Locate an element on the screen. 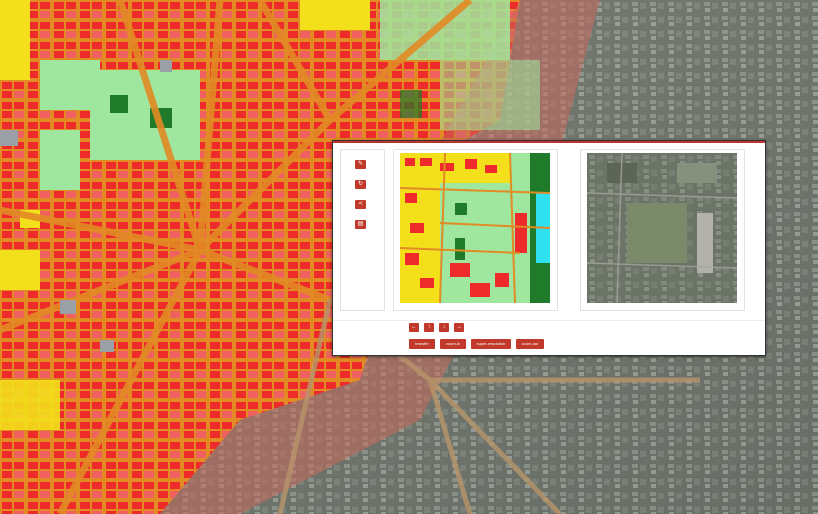  arrow-right-button: → is located at coordinates (459, 327).